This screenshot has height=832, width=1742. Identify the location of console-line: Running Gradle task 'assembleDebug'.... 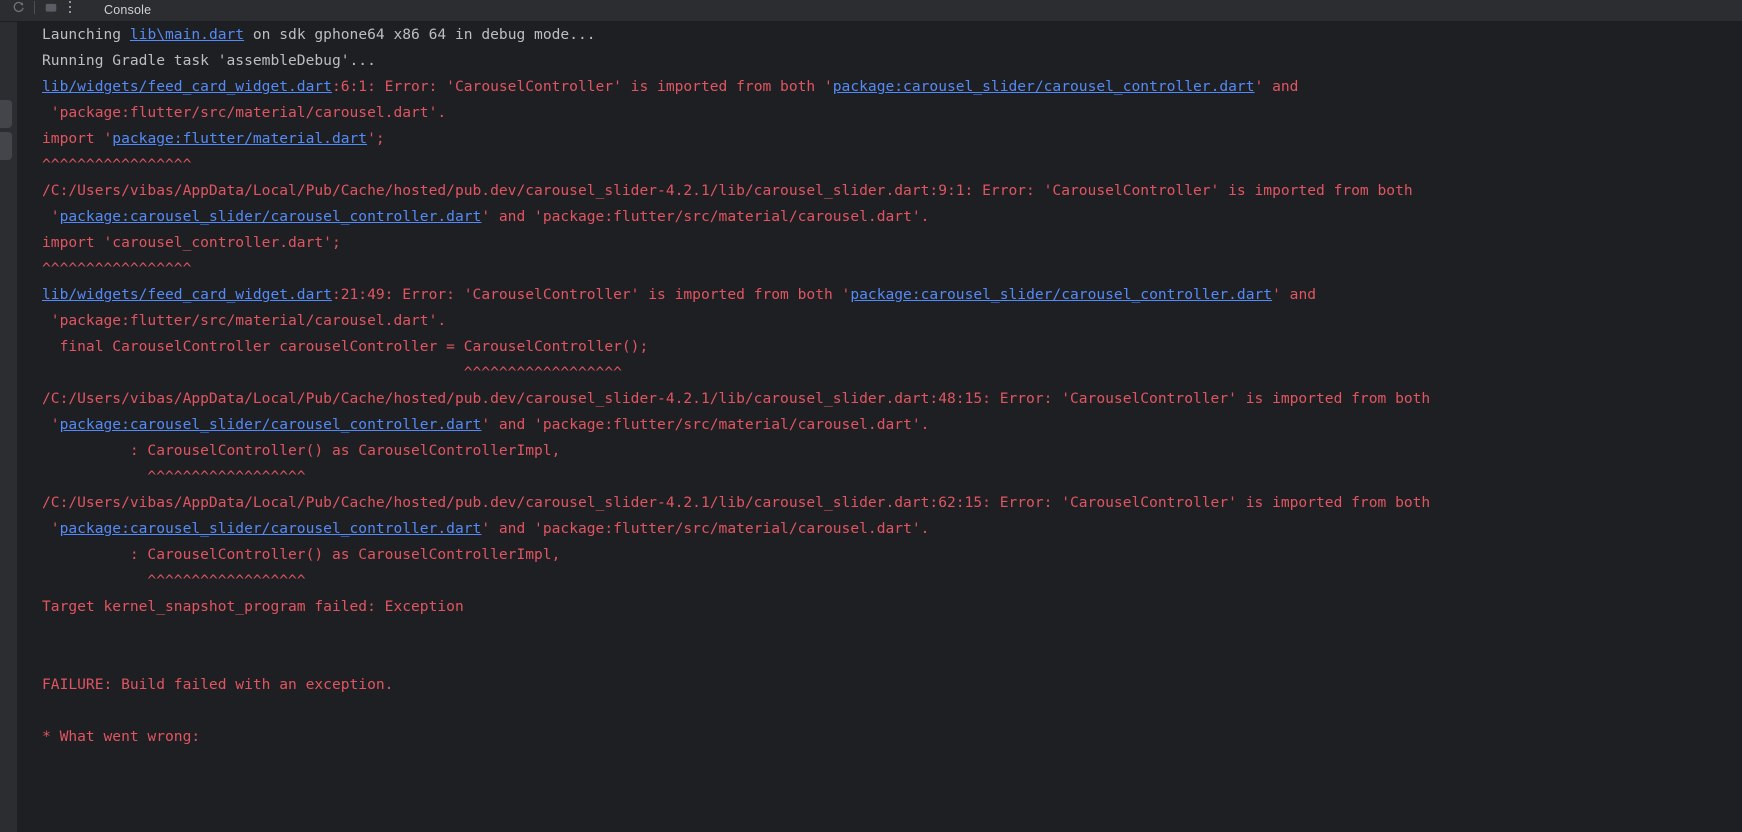
(880, 61).